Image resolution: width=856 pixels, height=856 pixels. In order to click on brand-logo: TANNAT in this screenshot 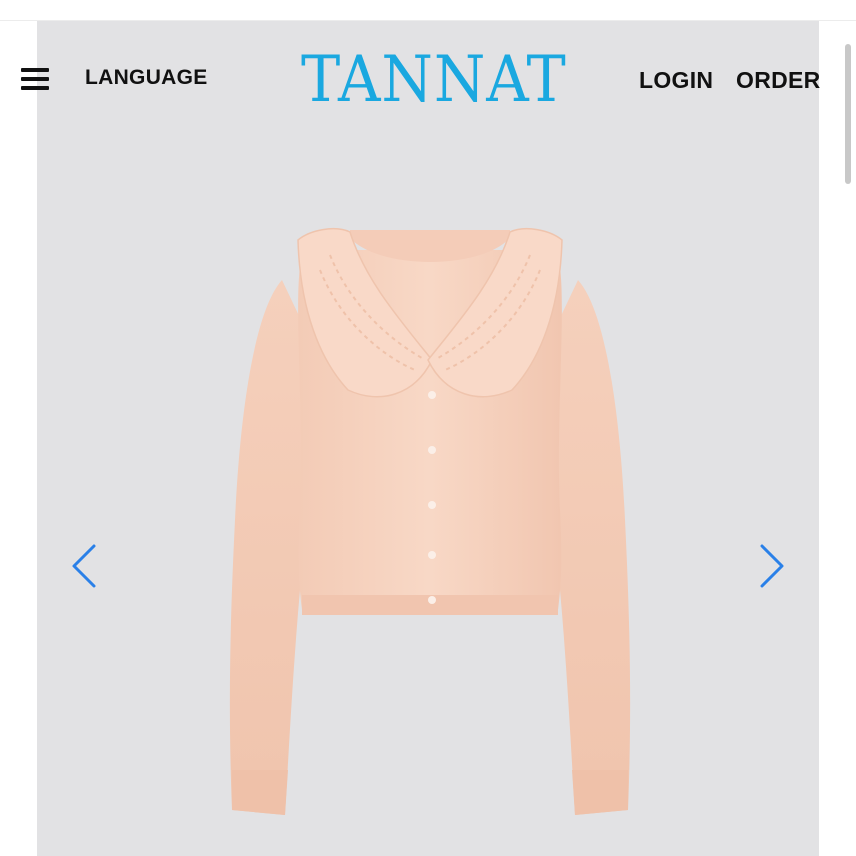, I will do `click(433, 80)`.